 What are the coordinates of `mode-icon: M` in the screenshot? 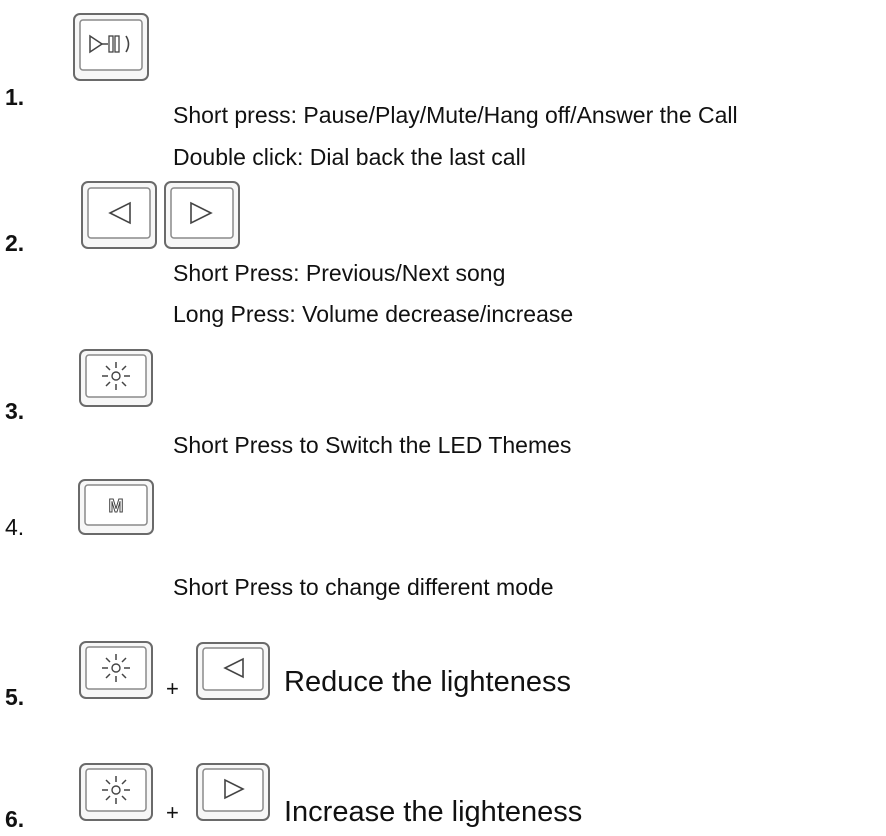 It's located at (116, 507).